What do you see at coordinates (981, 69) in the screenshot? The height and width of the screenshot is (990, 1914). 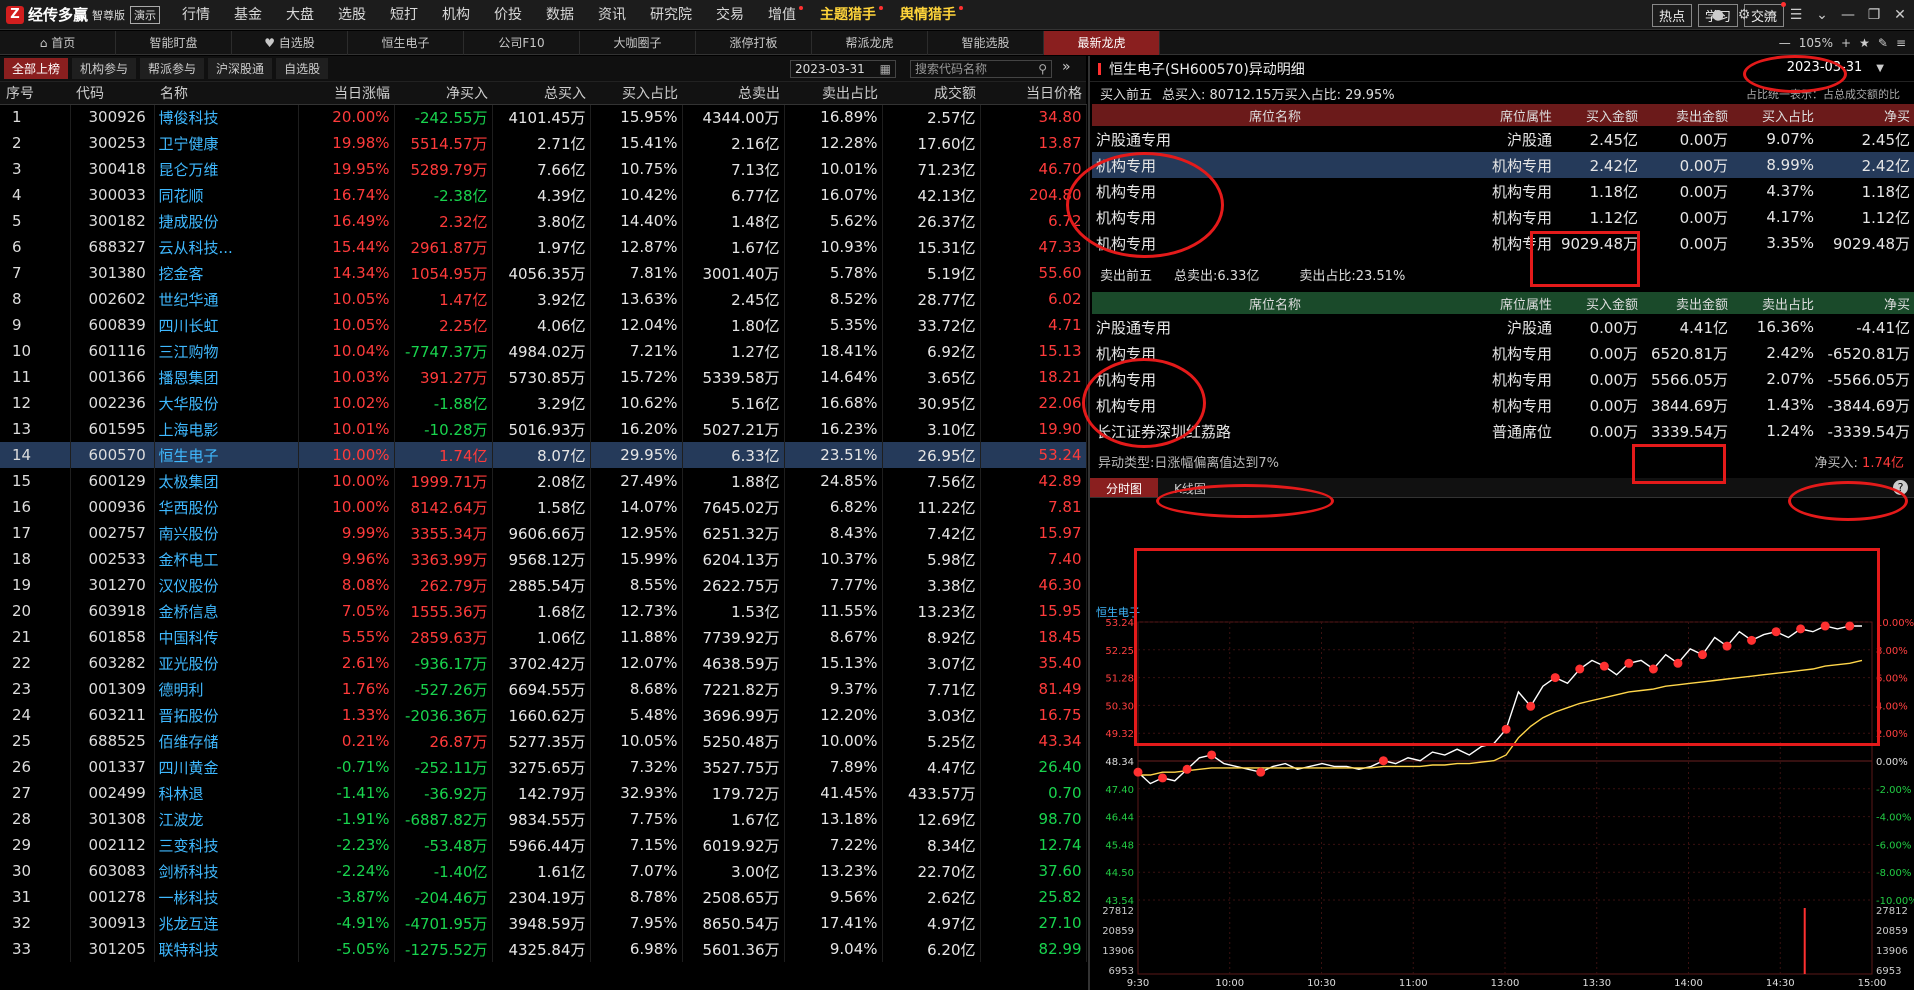 I see `search-input: 搜索代码名称 ⚲` at bounding box center [981, 69].